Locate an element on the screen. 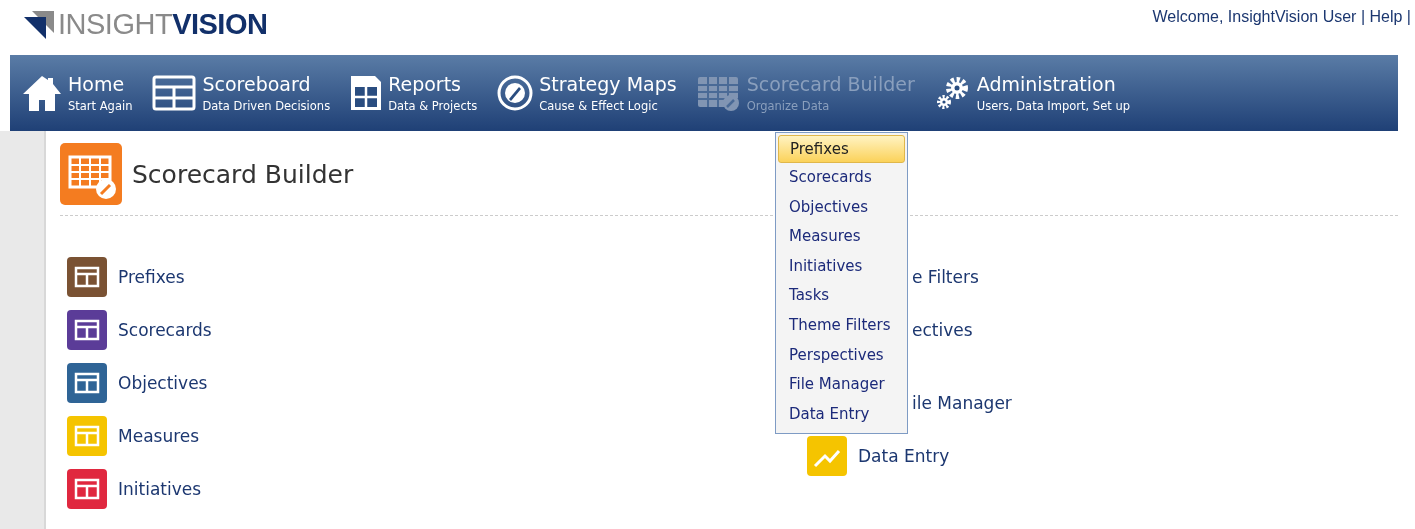  grid-wrench-icon is located at coordinates (718, 93).